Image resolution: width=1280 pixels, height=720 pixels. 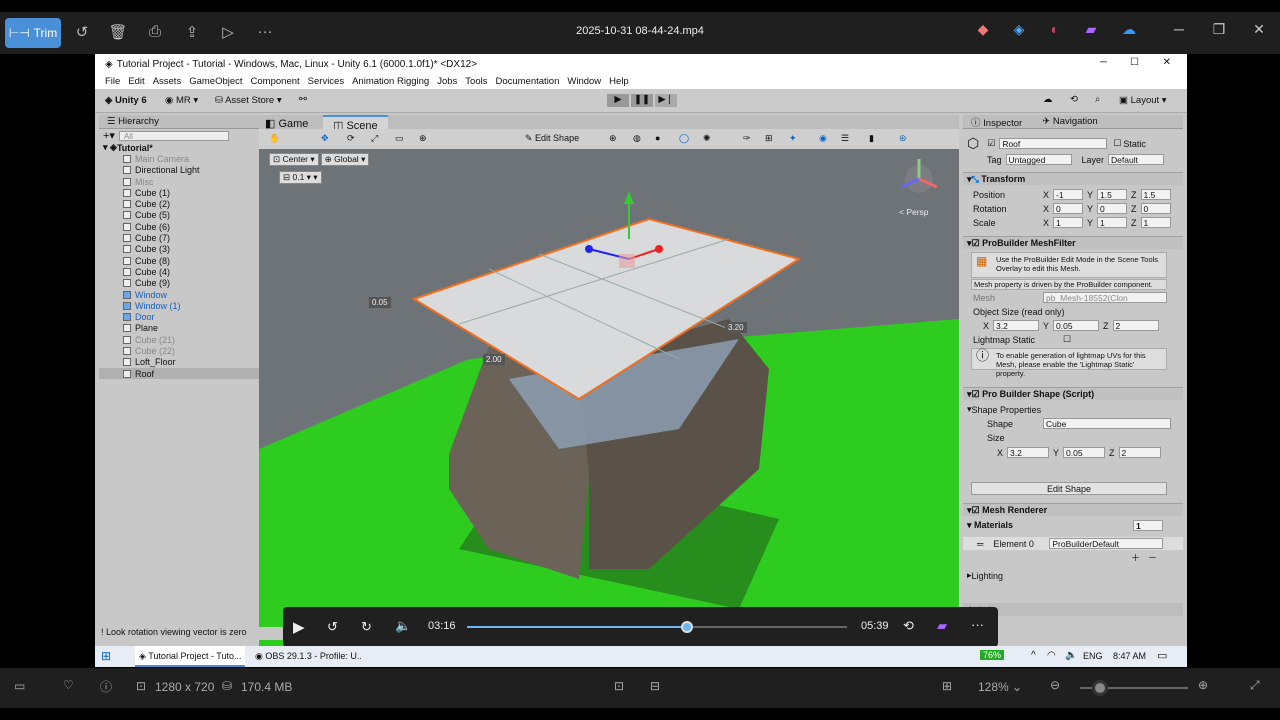 What do you see at coordinates (1219, 29) in the screenshot?
I see `restore-icon: ❐` at bounding box center [1219, 29].